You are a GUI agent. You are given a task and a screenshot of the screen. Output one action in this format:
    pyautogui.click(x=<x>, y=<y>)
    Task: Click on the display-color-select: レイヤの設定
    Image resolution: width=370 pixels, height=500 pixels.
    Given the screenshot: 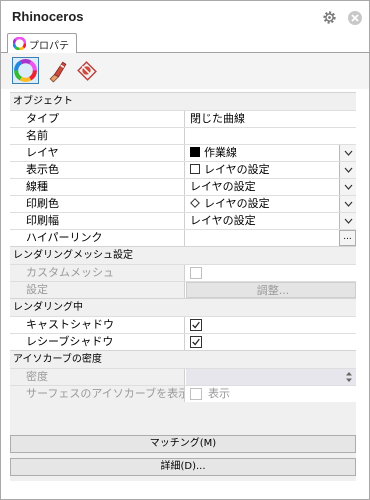 What is the action you would take?
    pyautogui.click(x=271, y=170)
    